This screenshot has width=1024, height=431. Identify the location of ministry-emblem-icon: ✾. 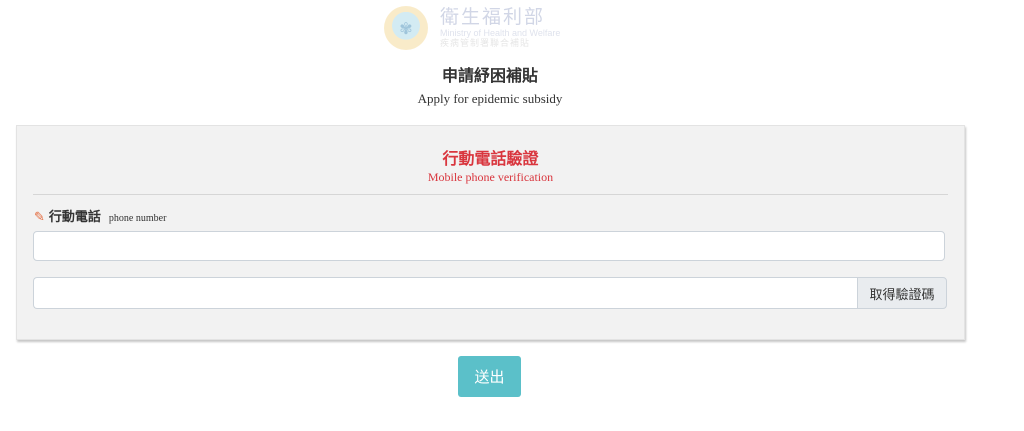
(406, 28).